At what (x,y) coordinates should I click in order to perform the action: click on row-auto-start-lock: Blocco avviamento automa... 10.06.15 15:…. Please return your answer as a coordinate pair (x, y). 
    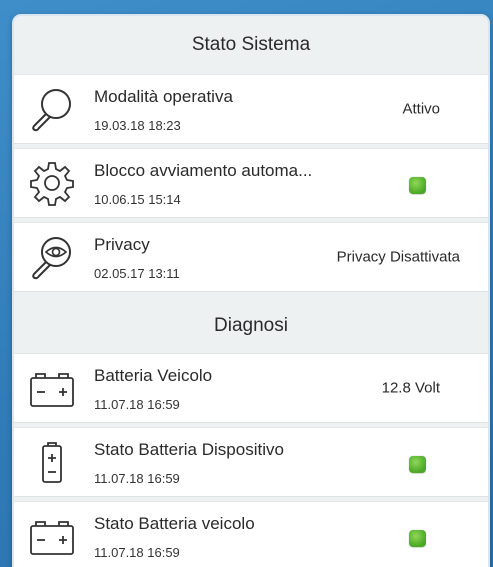
    Looking at the image, I should click on (251, 183).